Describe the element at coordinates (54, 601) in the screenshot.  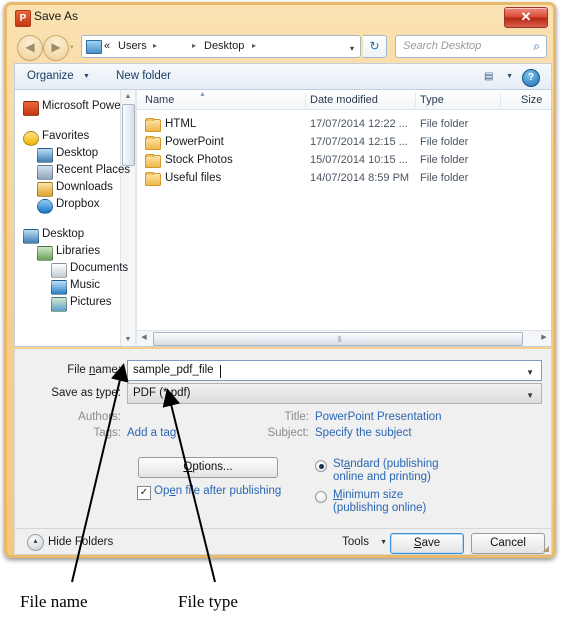
I see `annotation-label-file-name: File name` at that location.